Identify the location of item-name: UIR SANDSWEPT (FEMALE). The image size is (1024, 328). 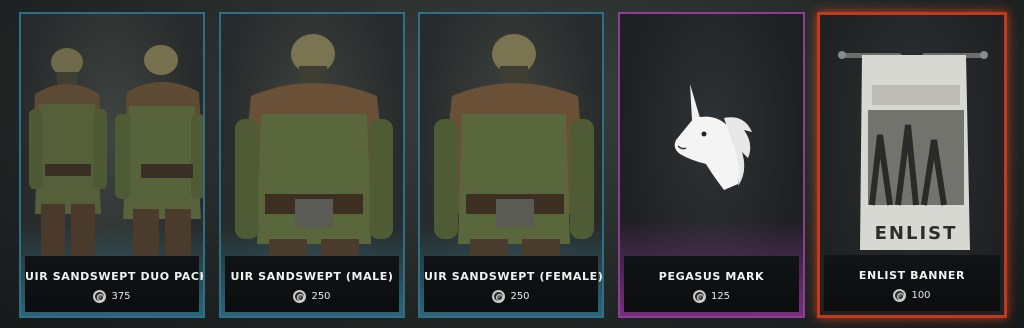
(514, 276).